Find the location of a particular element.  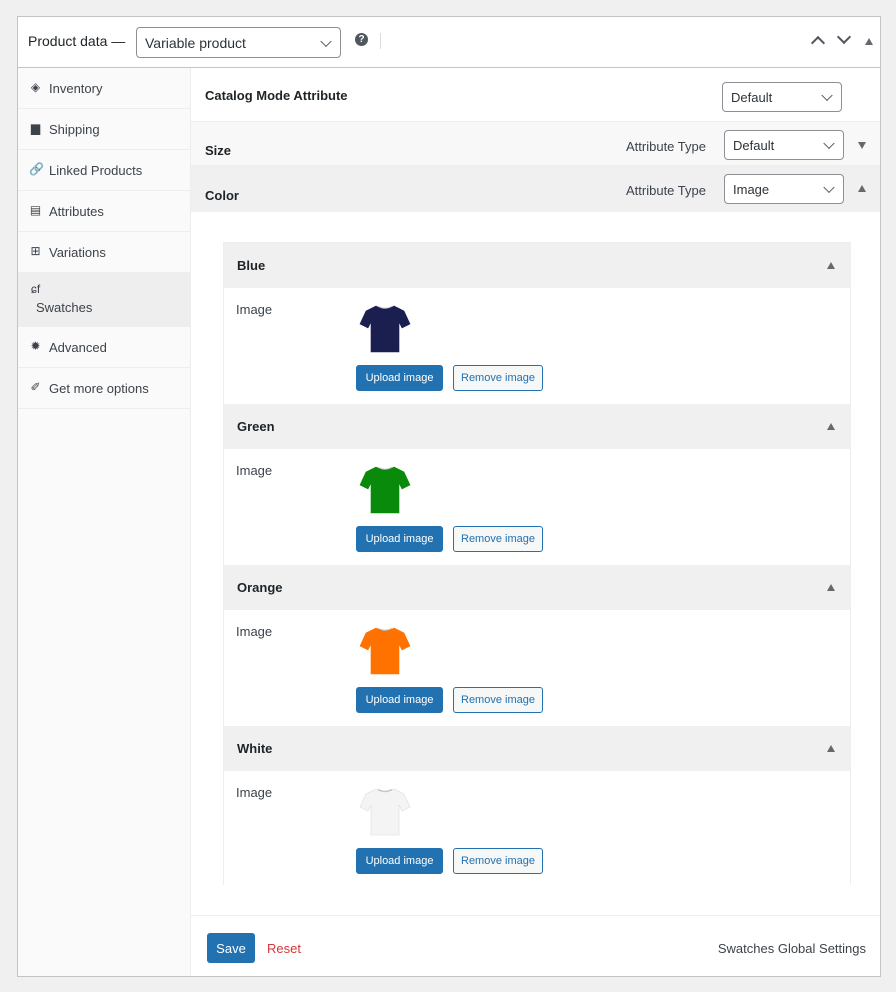

sidebar-item-advanced: ✹ Advanced is located at coordinates (104, 347).